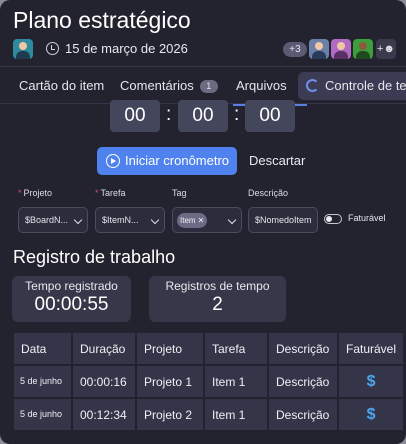 The height and width of the screenshot is (444, 406). I want to click on column-header: Descrição, so click(303, 348).